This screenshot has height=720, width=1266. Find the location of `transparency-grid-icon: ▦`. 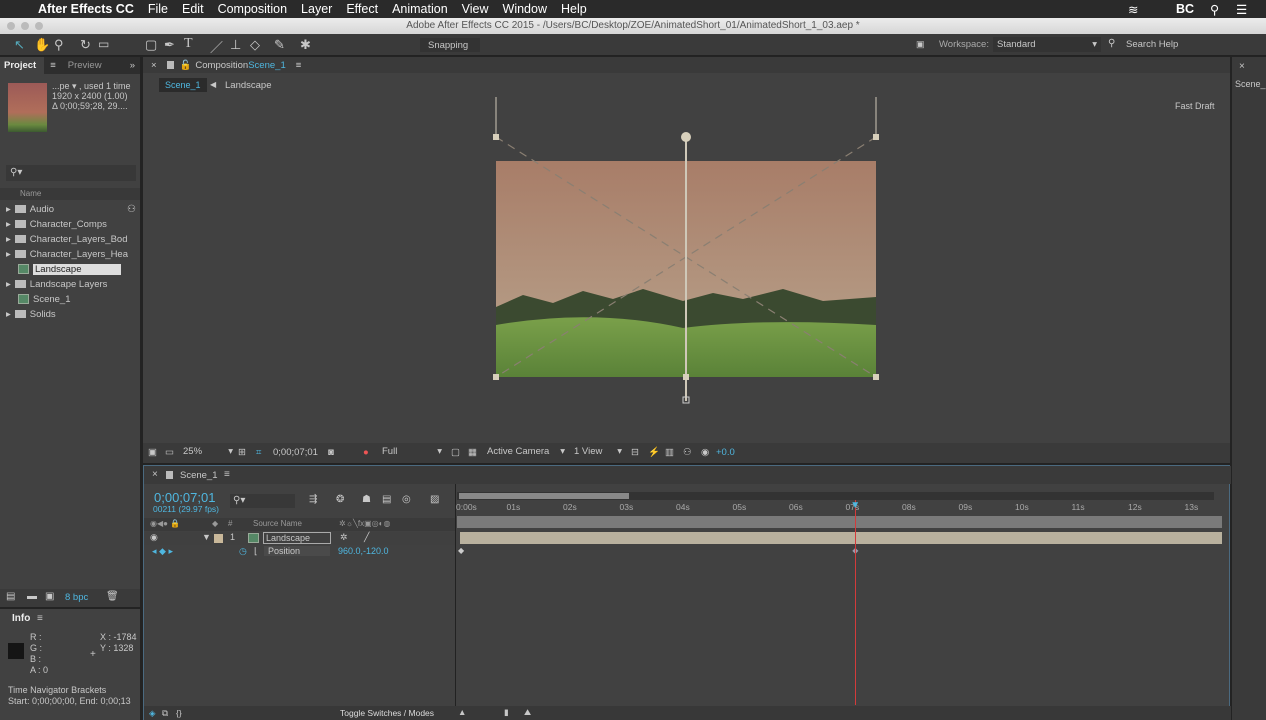

transparency-grid-icon: ▦ is located at coordinates (472, 452).